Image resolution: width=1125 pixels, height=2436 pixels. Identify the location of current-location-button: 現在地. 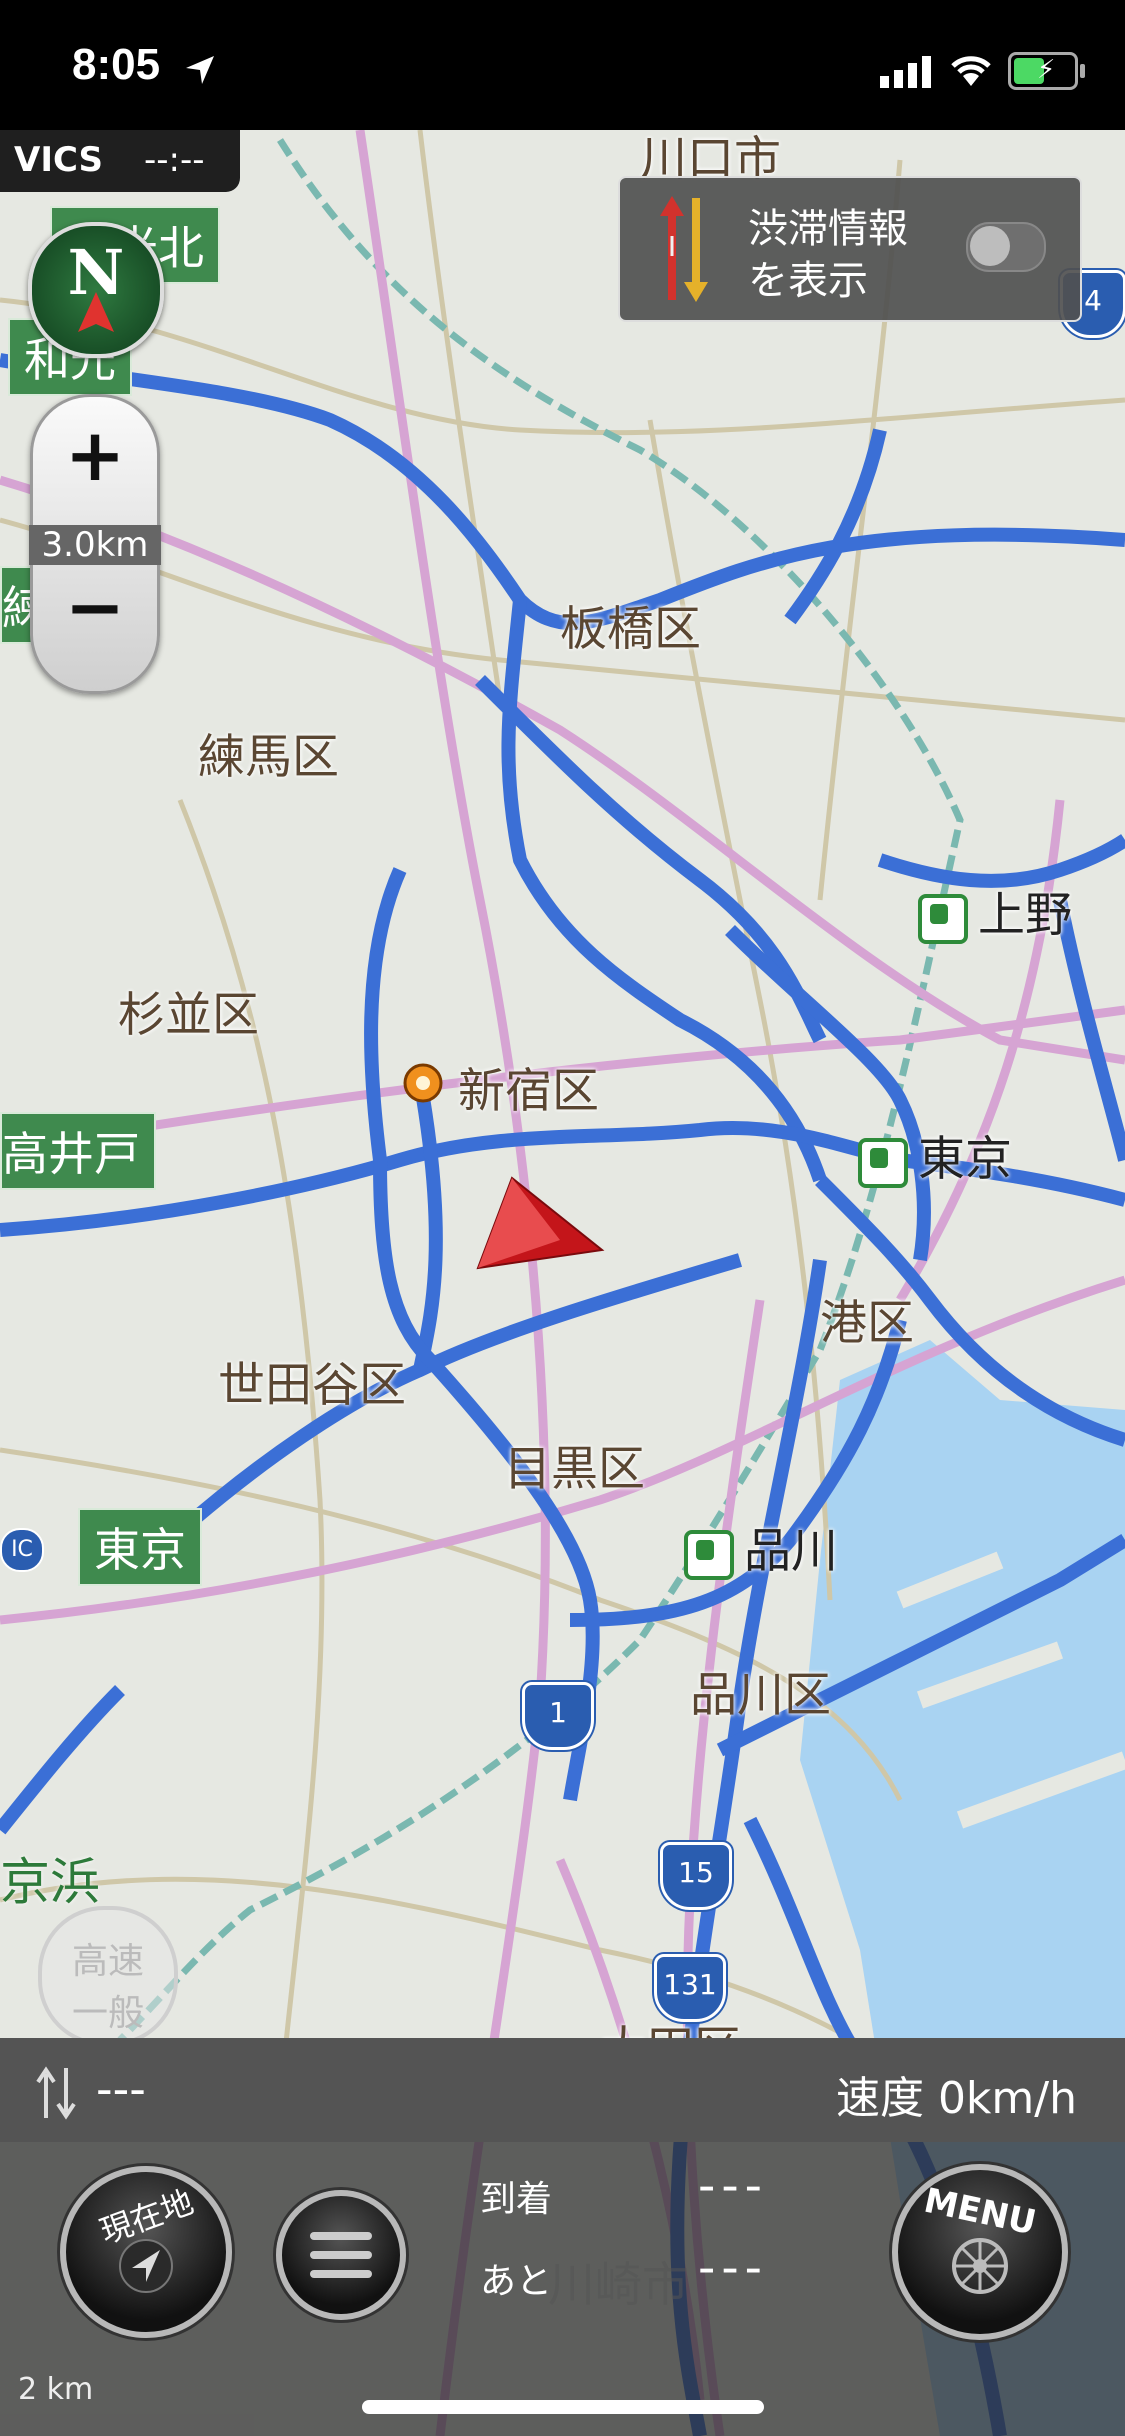
(146, 2252).